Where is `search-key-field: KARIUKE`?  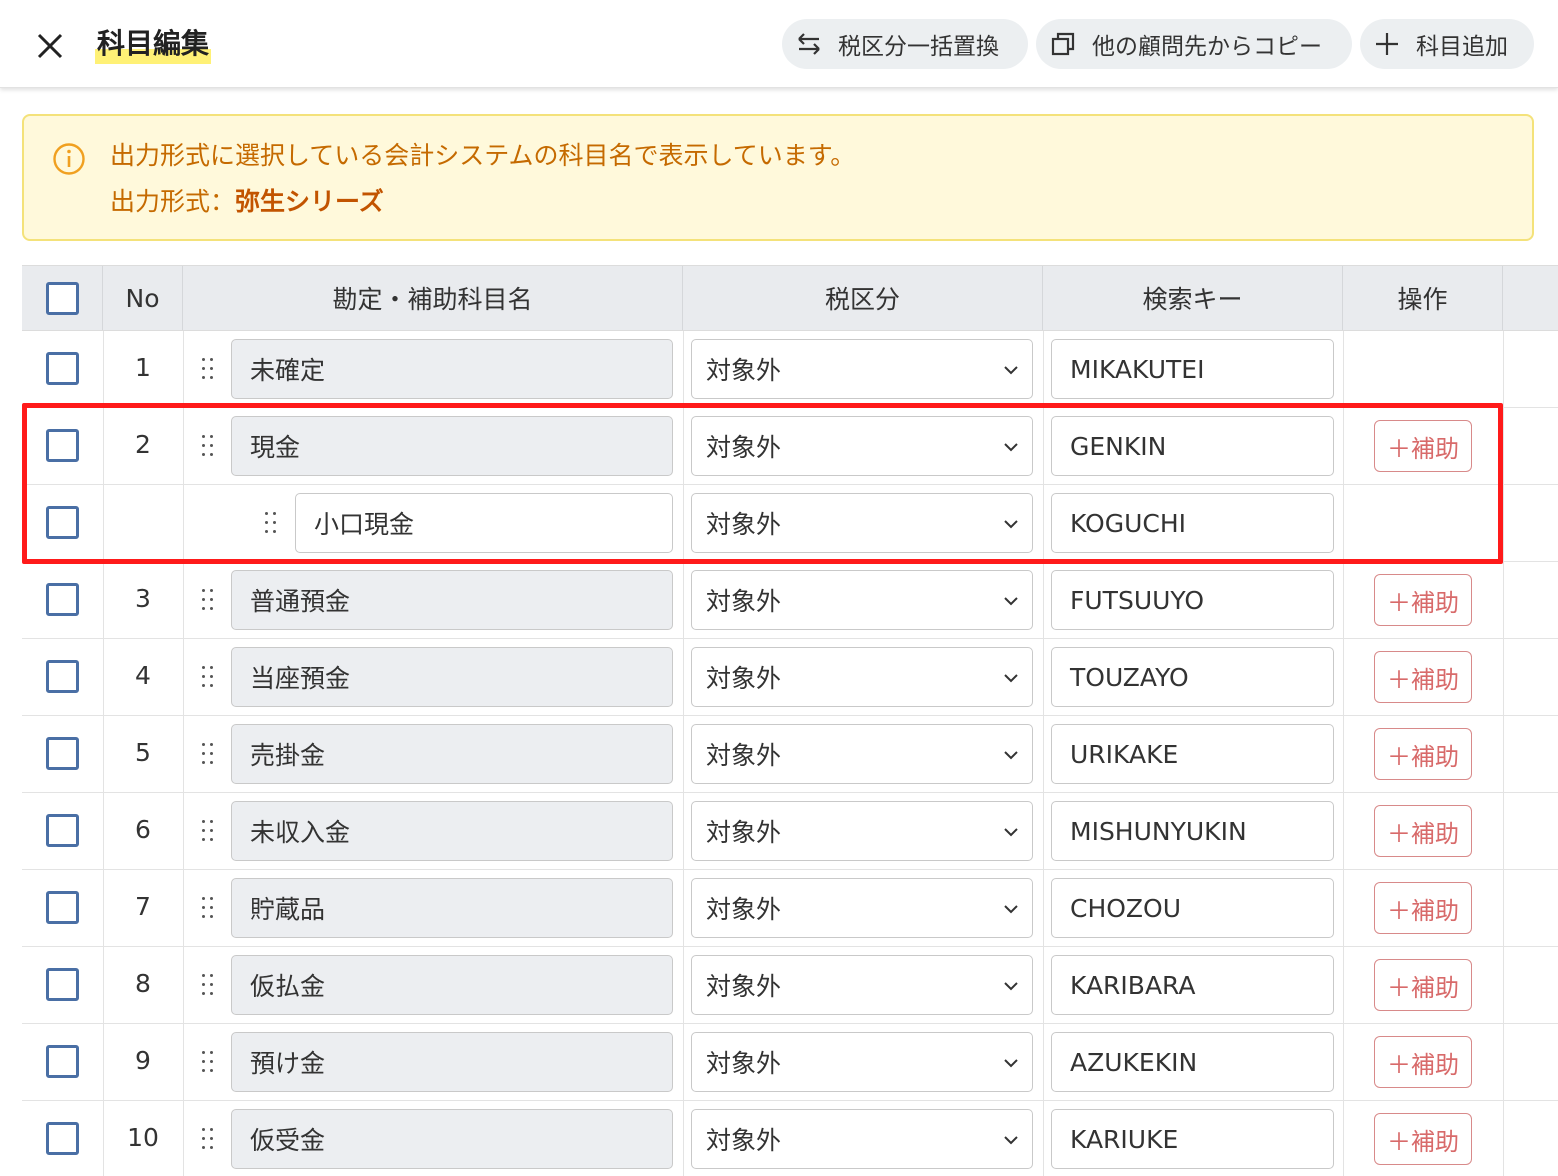
search-key-field: KARIUKE is located at coordinates (1192, 1139).